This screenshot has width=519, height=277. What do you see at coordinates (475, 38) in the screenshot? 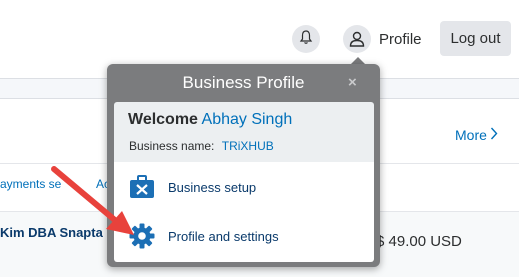
I see `logout-button: Log out` at bounding box center [475, 38].